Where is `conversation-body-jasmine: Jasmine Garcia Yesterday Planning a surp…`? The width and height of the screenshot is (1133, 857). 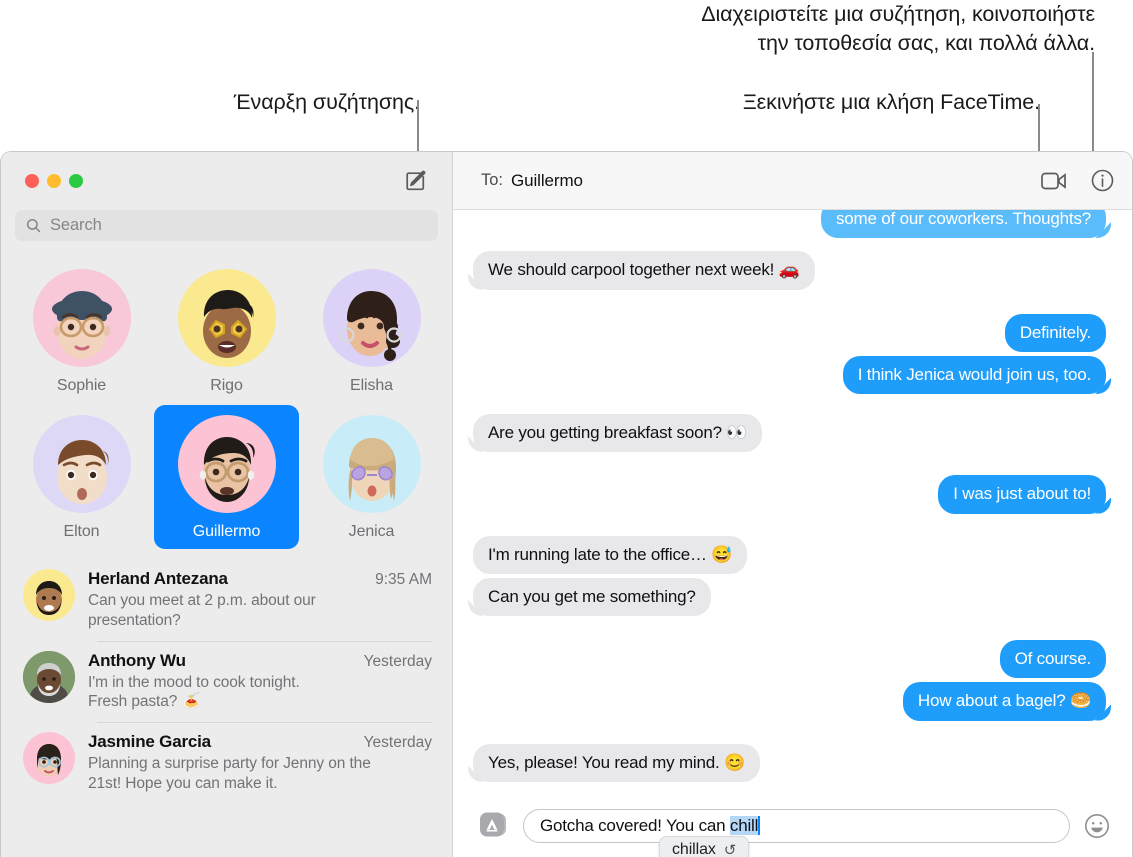
conversation-body-jasmine: Jasmine Garcia Yesterday Planning a surp… is located at coordinates (260, 763).